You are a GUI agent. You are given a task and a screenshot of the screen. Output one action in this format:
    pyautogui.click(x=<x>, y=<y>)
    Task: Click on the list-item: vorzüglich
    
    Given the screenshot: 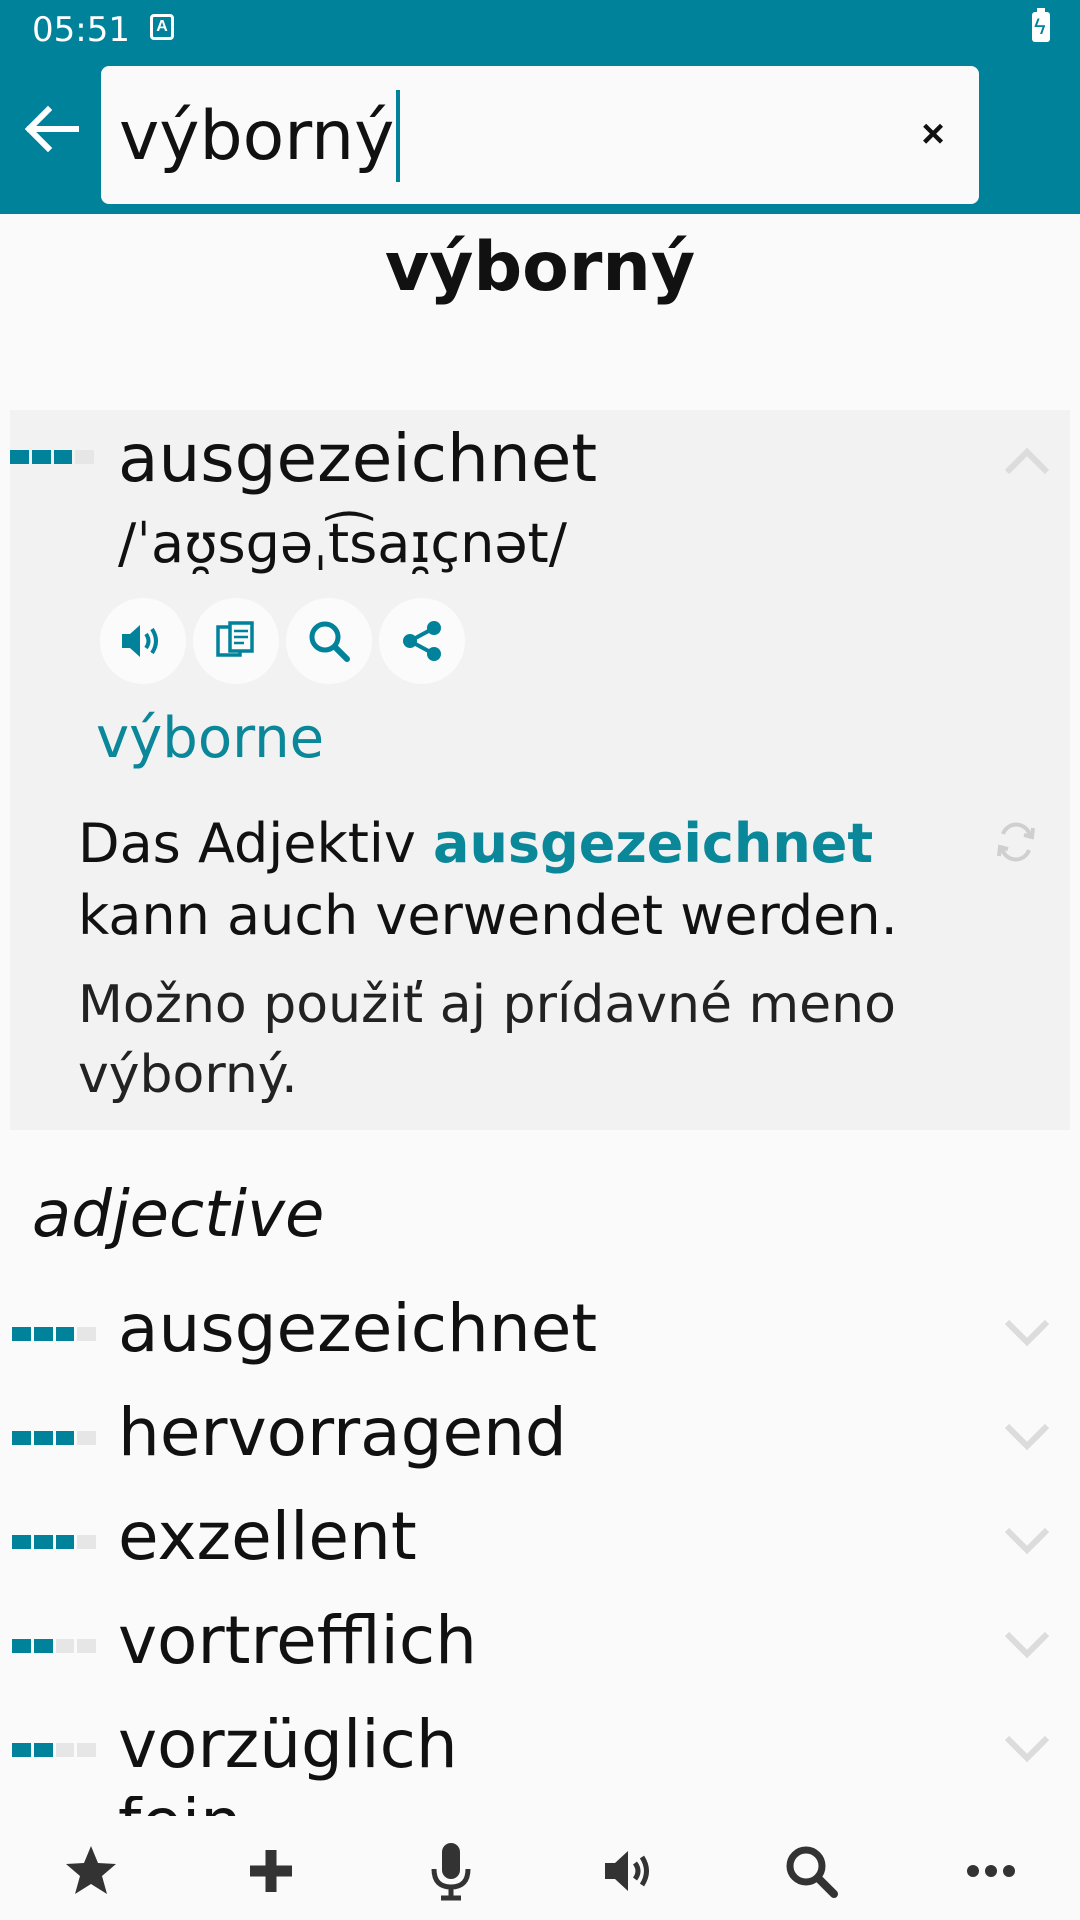 What is the action you would take?
    pyautogui.click(x=540, y=1750)
    